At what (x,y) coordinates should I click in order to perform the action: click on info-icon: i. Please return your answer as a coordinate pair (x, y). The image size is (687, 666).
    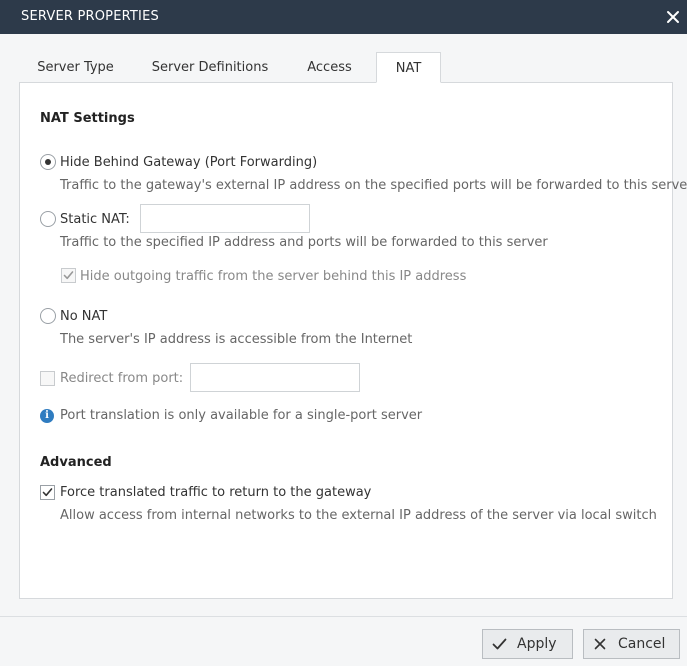
    Looking at the image, I should click on (47, 416).